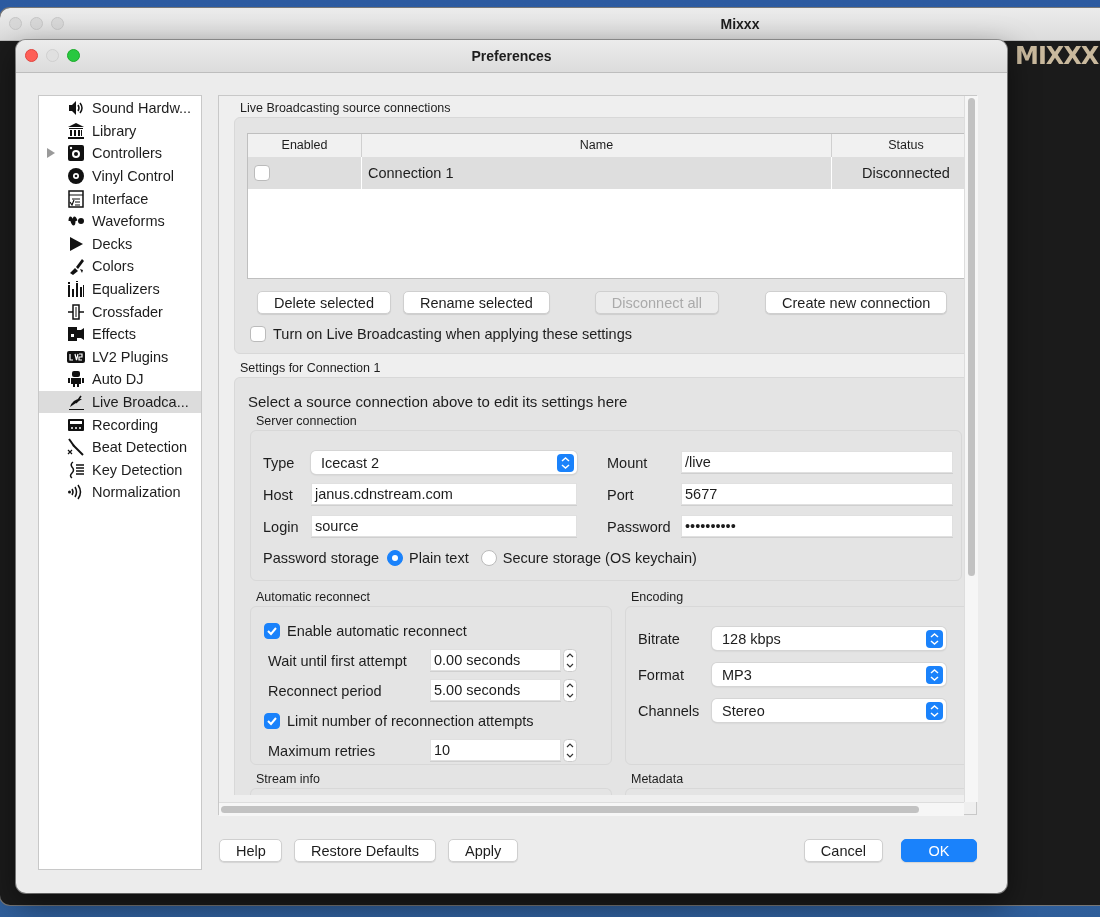  I want to click on dropdown: 128 kbps, so click(829, 638).